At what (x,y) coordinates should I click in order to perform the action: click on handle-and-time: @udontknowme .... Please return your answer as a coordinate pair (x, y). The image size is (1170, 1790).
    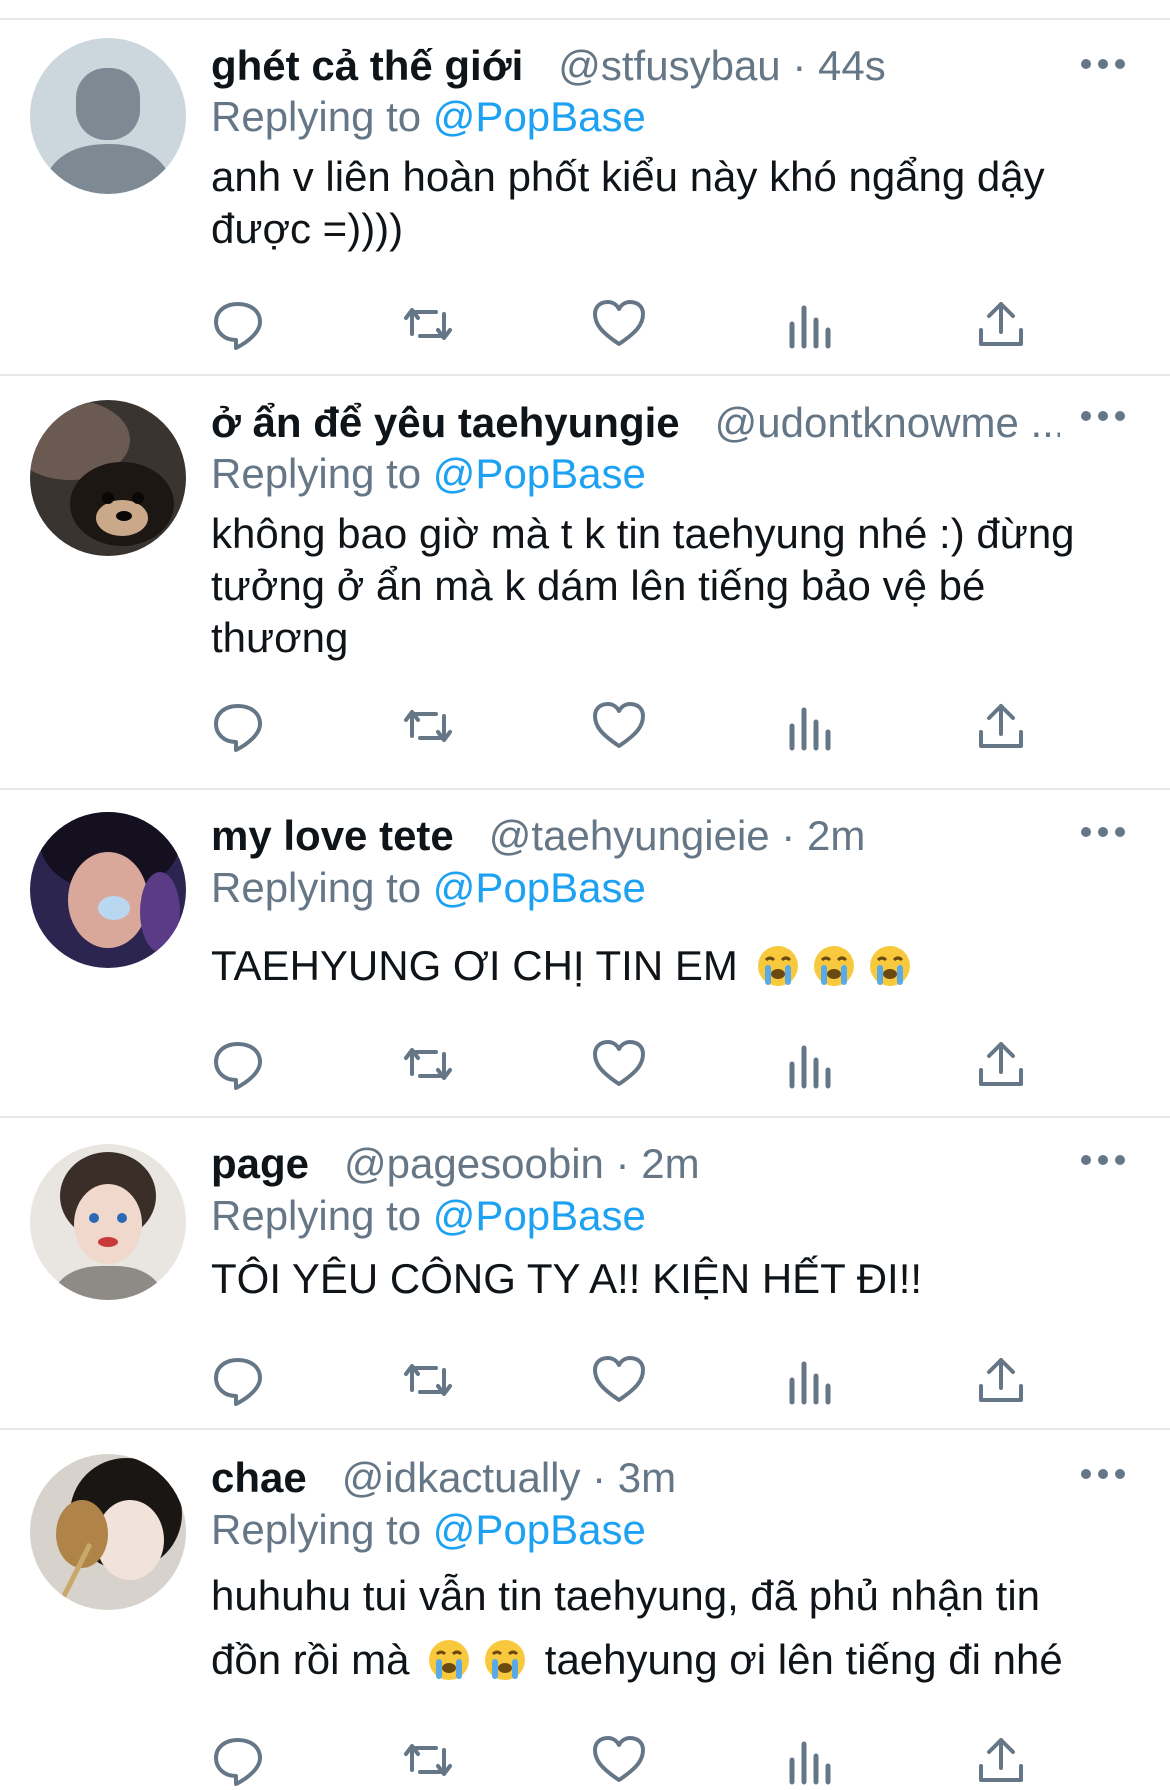
    Looking at the image, I should click on (887, 422).